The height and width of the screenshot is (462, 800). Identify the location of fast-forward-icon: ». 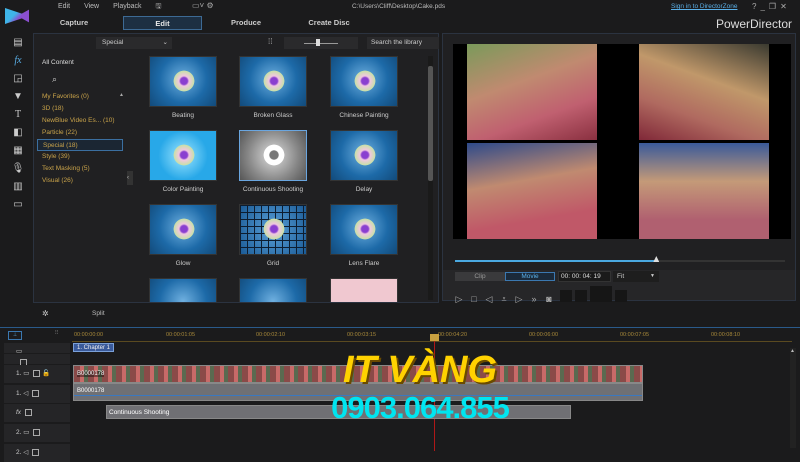
(534, 299).